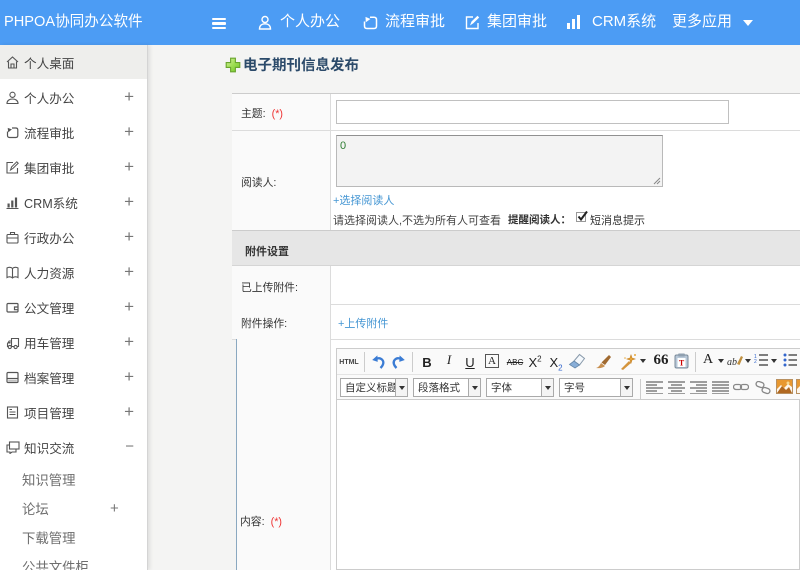 The width and height of the screenshot is (800, 570). I want to click on svg-text: 2, so click(755, 361).